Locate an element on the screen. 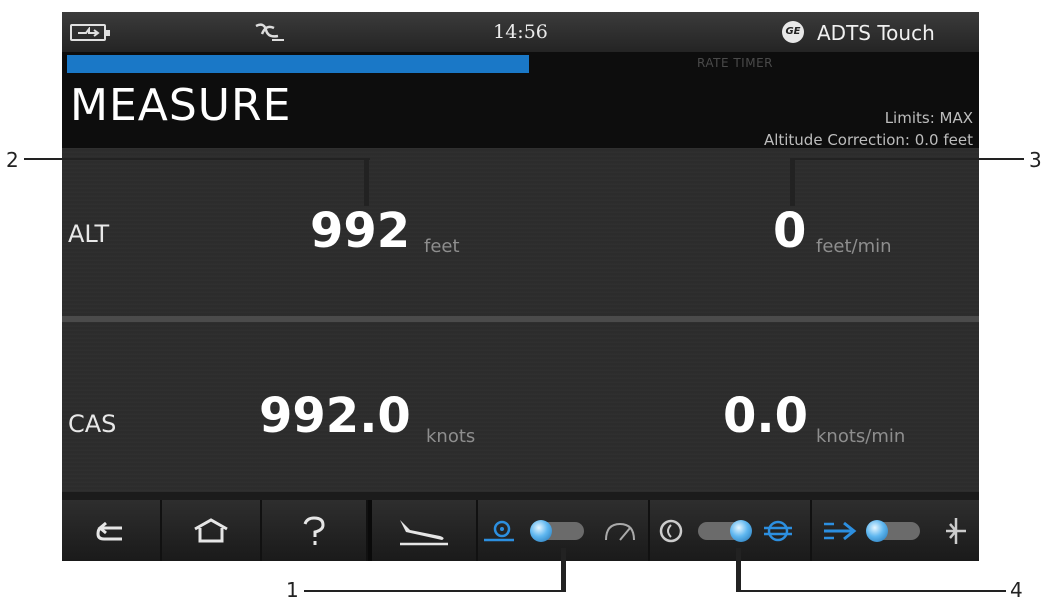 This screenshot has height=602, width=1044. help-icon is located at coordinates (314, 530).